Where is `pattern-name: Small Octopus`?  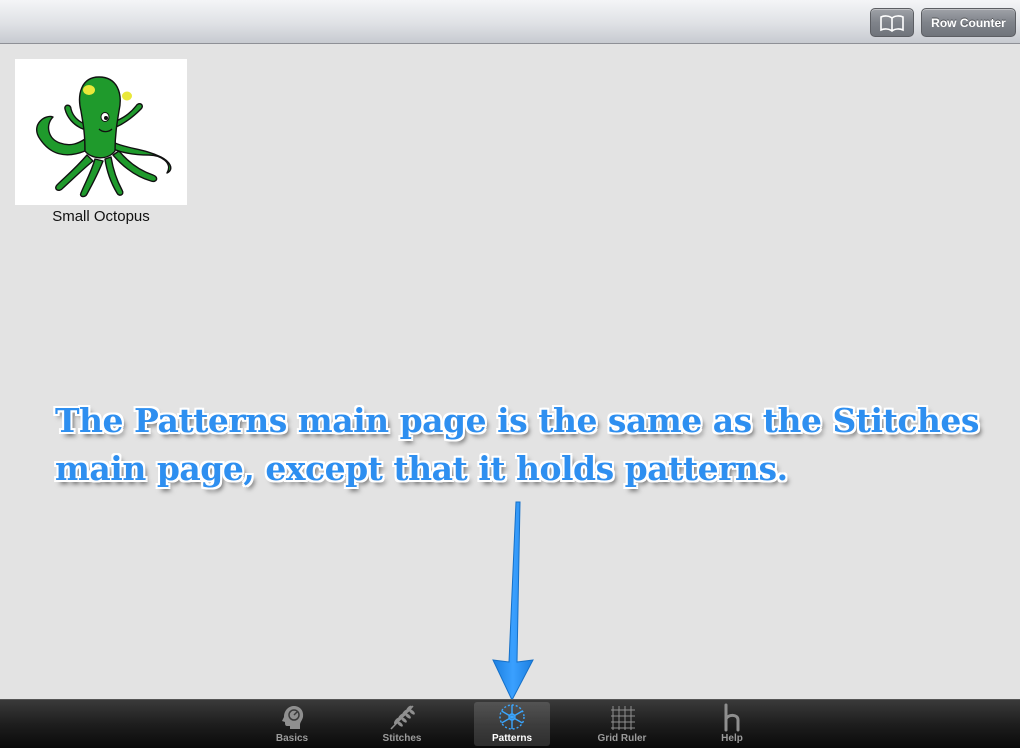 pattern-name: Small Octopus is located at coordinates (101, 216).